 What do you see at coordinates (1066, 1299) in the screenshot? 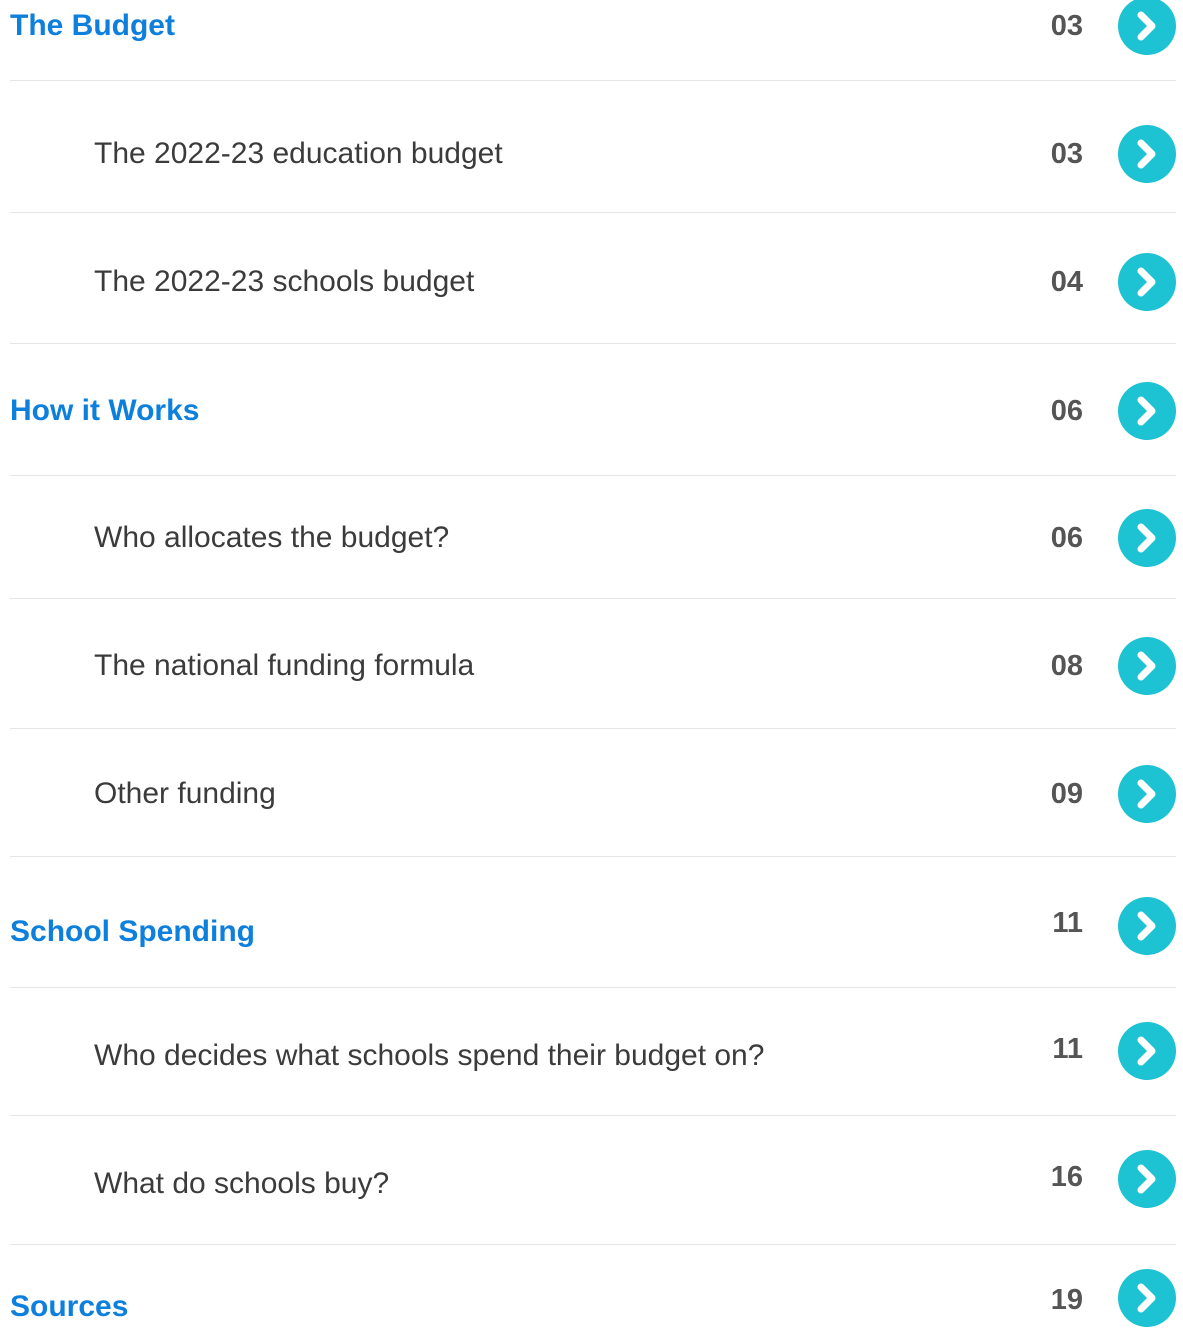
I see `toc-page-number: 19` at bounding box center [1066, 1299].